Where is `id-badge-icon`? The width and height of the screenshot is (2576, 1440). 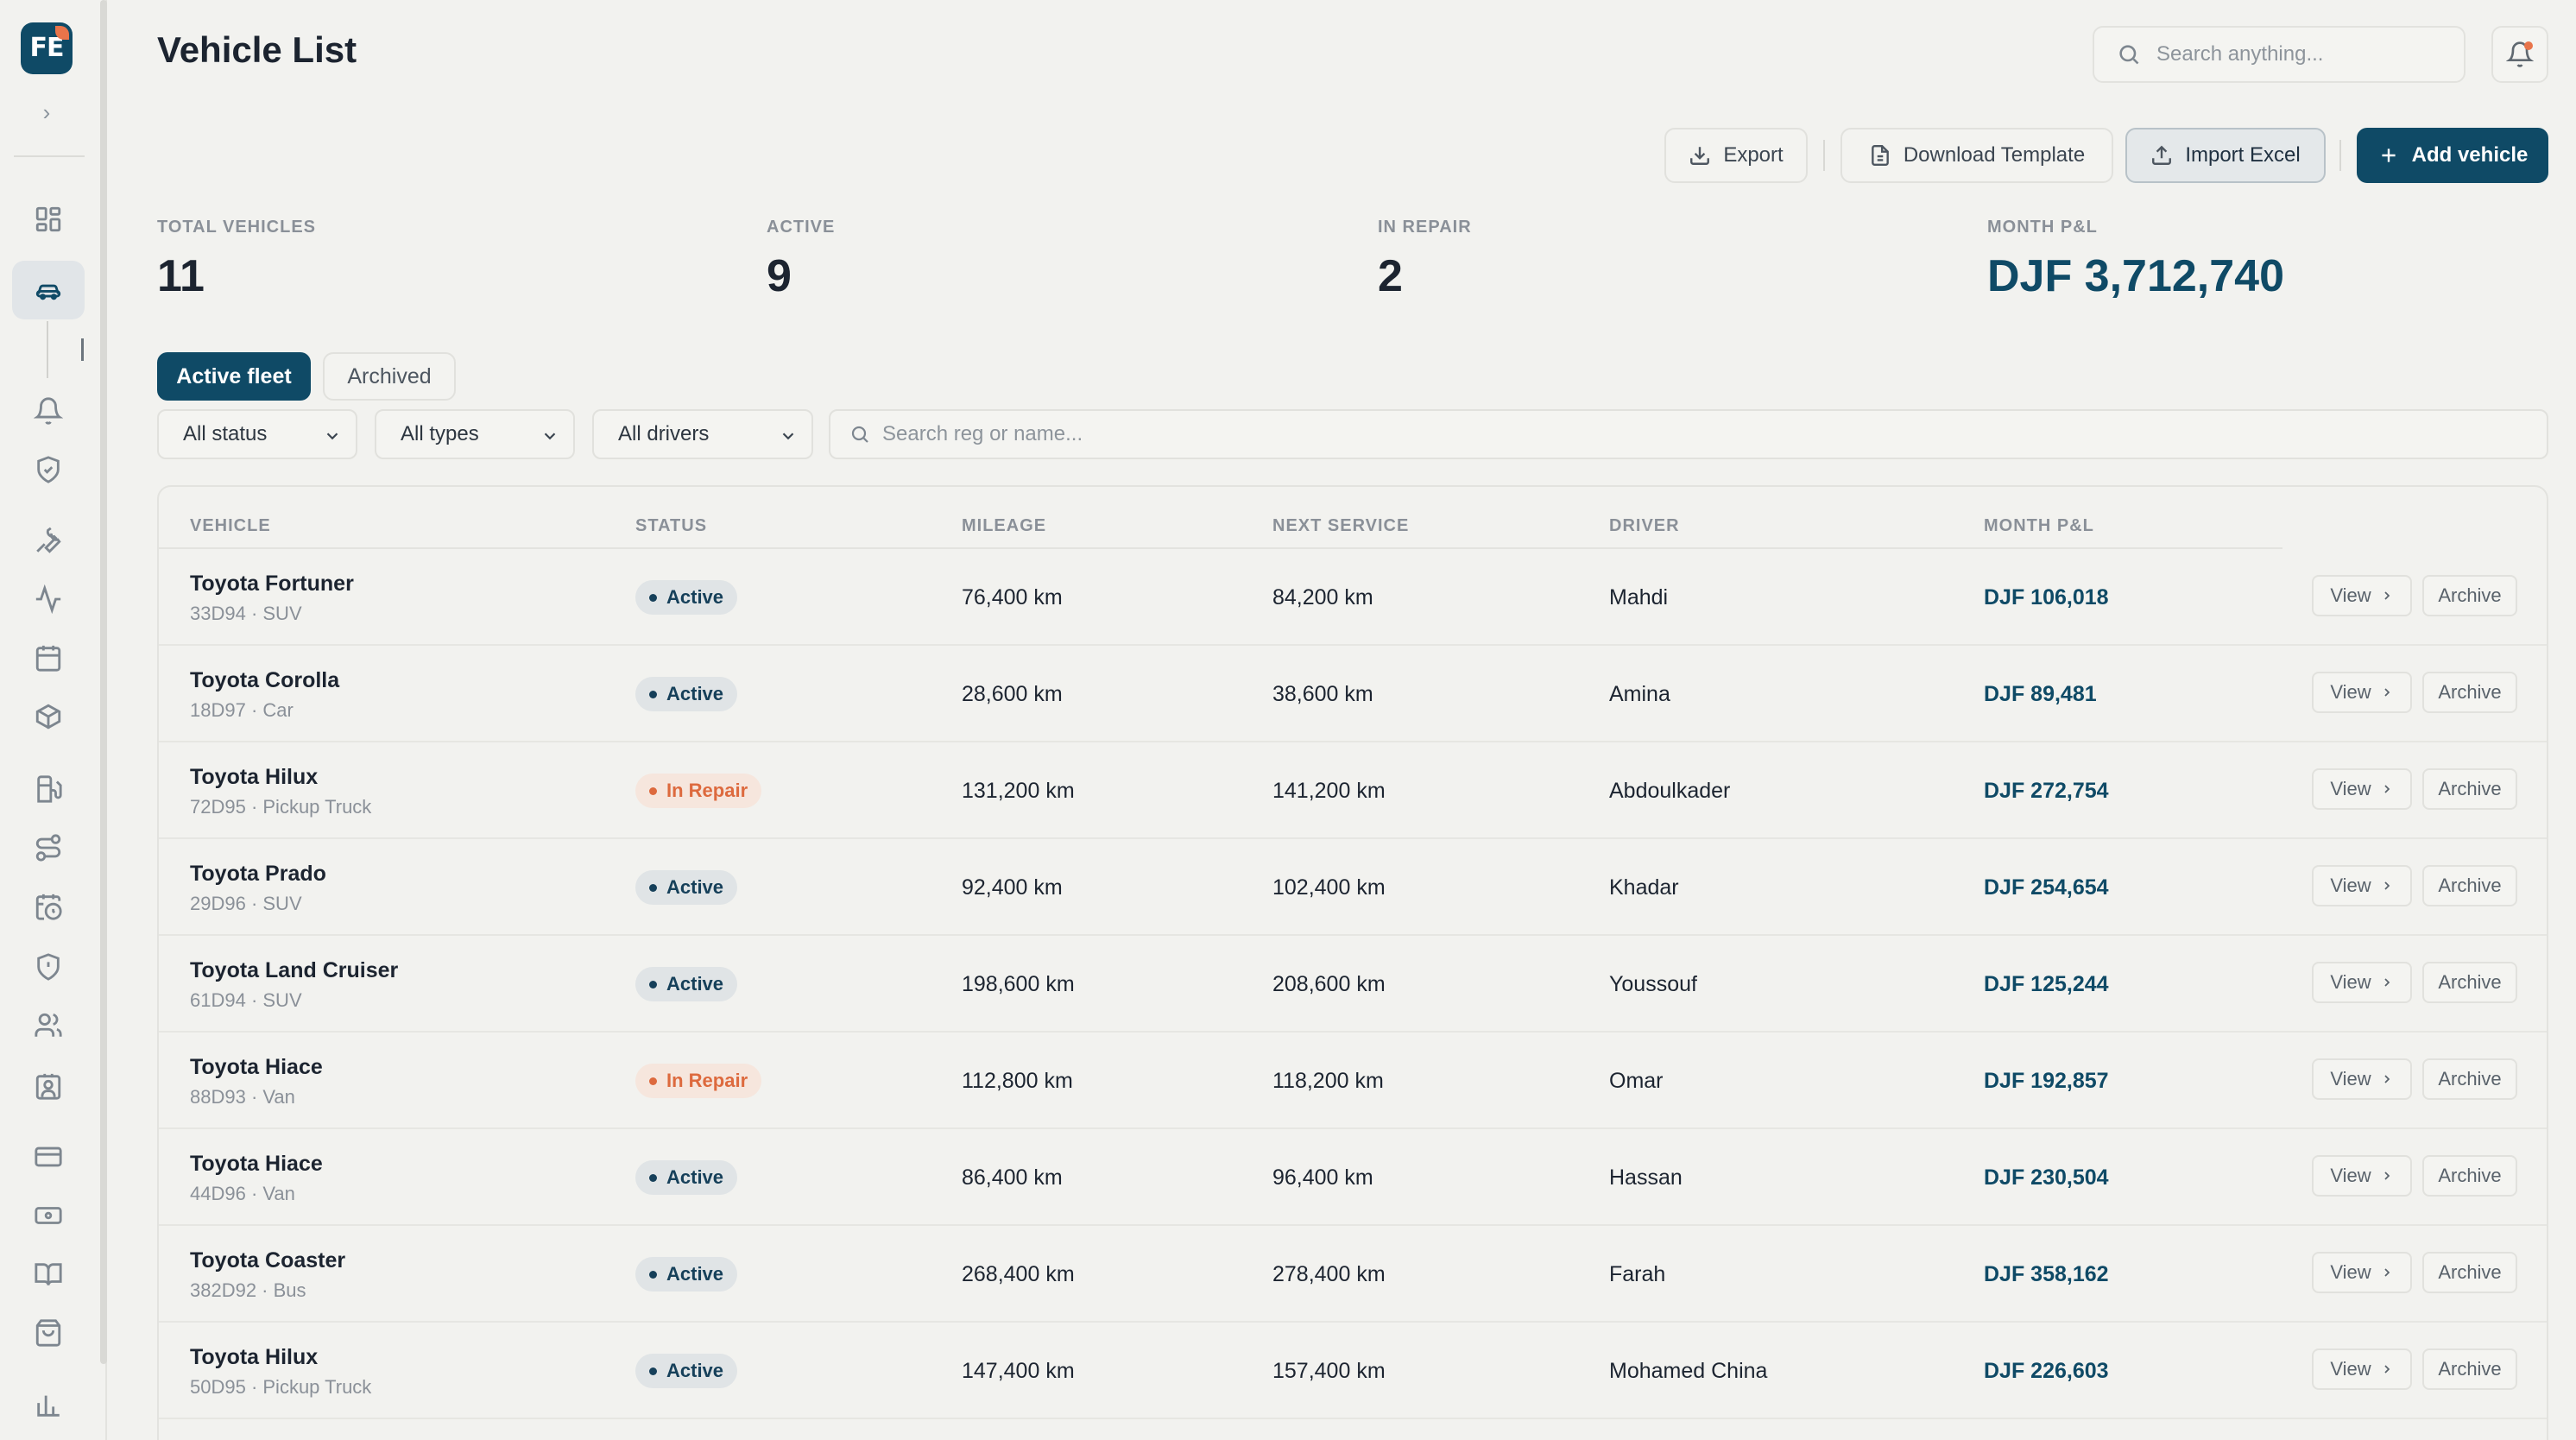
id-badge-icon is located at coordinates (48, 1086).